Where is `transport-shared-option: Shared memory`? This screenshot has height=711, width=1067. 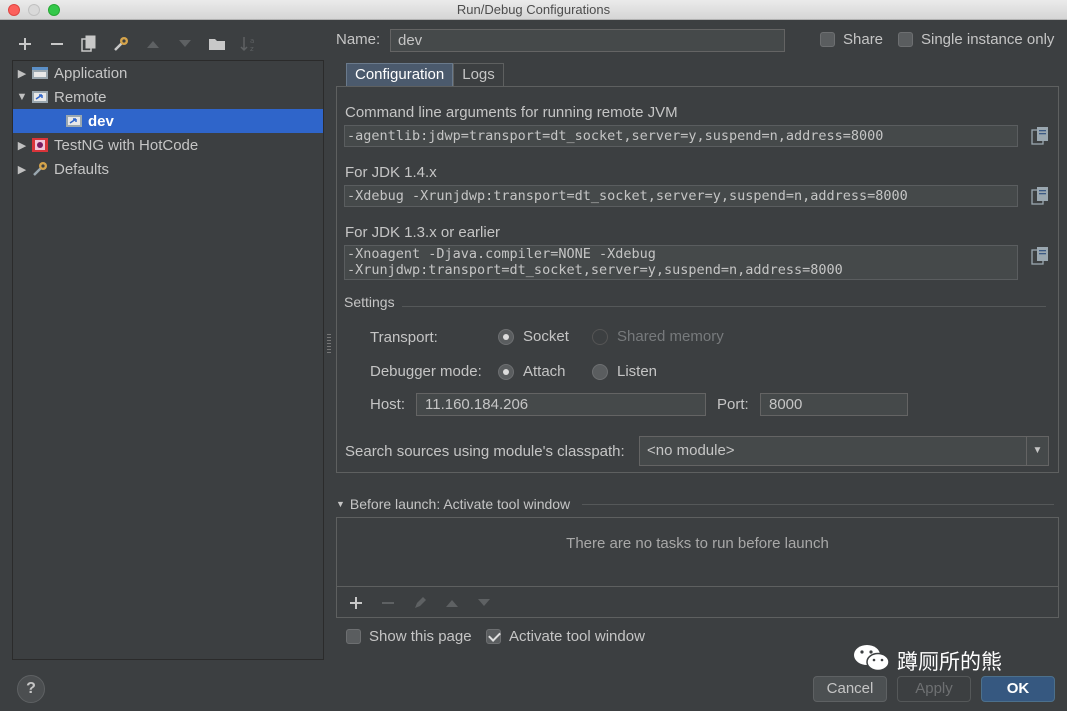 transport-shared-option: Shared memory is located at coordinates (658, 336).